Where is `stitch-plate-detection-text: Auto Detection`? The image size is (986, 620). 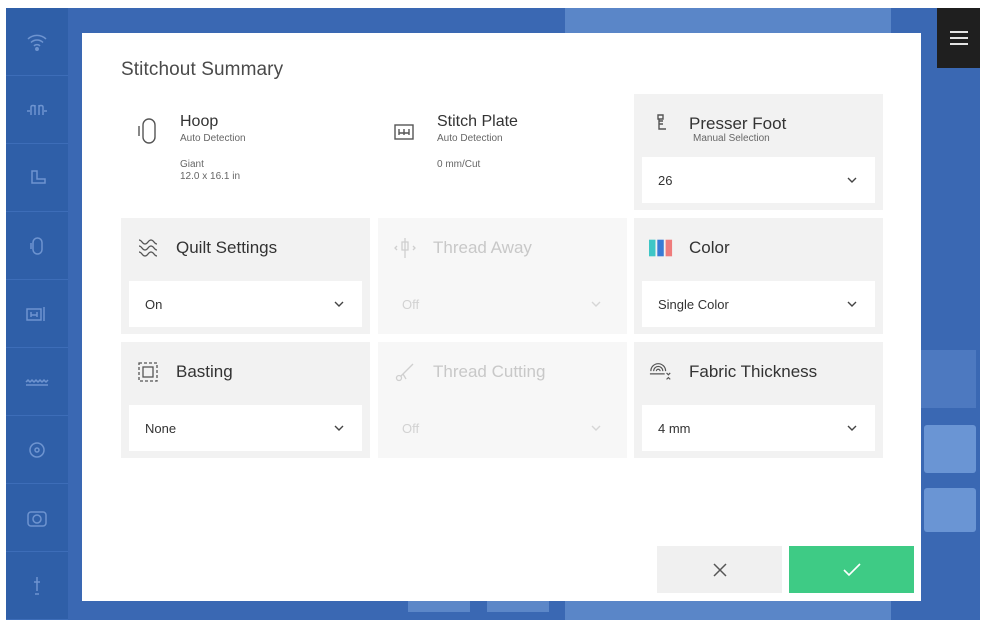 stitch-plate-detection-text: Auto Detection is located at coordinates (470, 138).